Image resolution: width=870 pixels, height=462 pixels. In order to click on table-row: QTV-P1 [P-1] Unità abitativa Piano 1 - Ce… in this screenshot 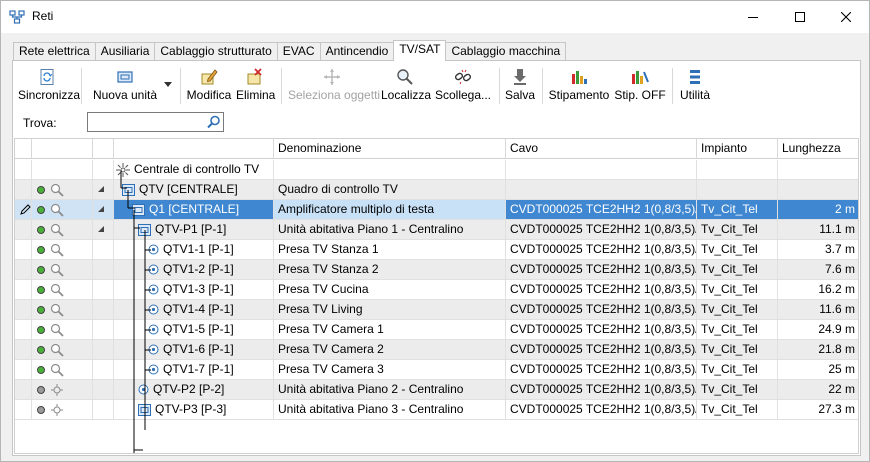, I will do `click(436, 230)`.